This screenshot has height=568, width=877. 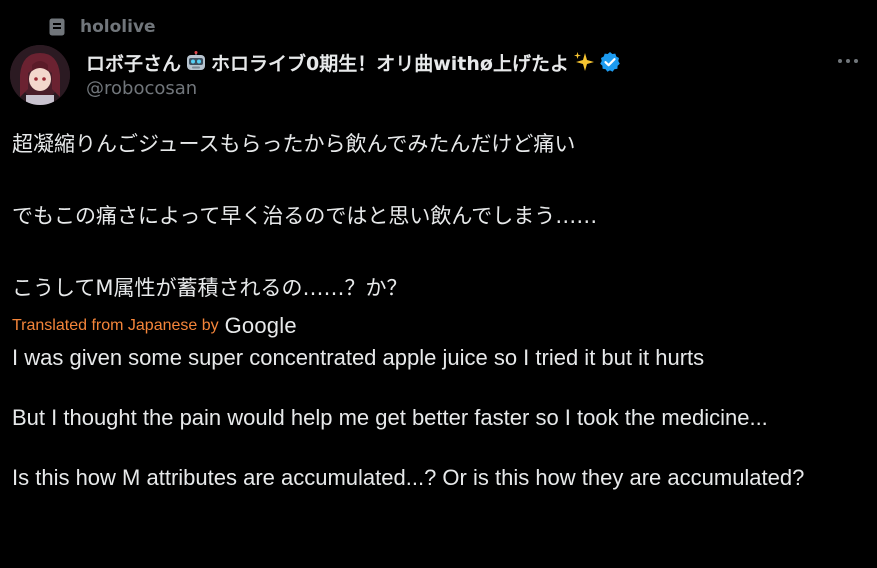 What do you see at coordinates (133, 62) in the screenshot?
I see `display-name: ロボ子さん` at bounding box center [133, 62].